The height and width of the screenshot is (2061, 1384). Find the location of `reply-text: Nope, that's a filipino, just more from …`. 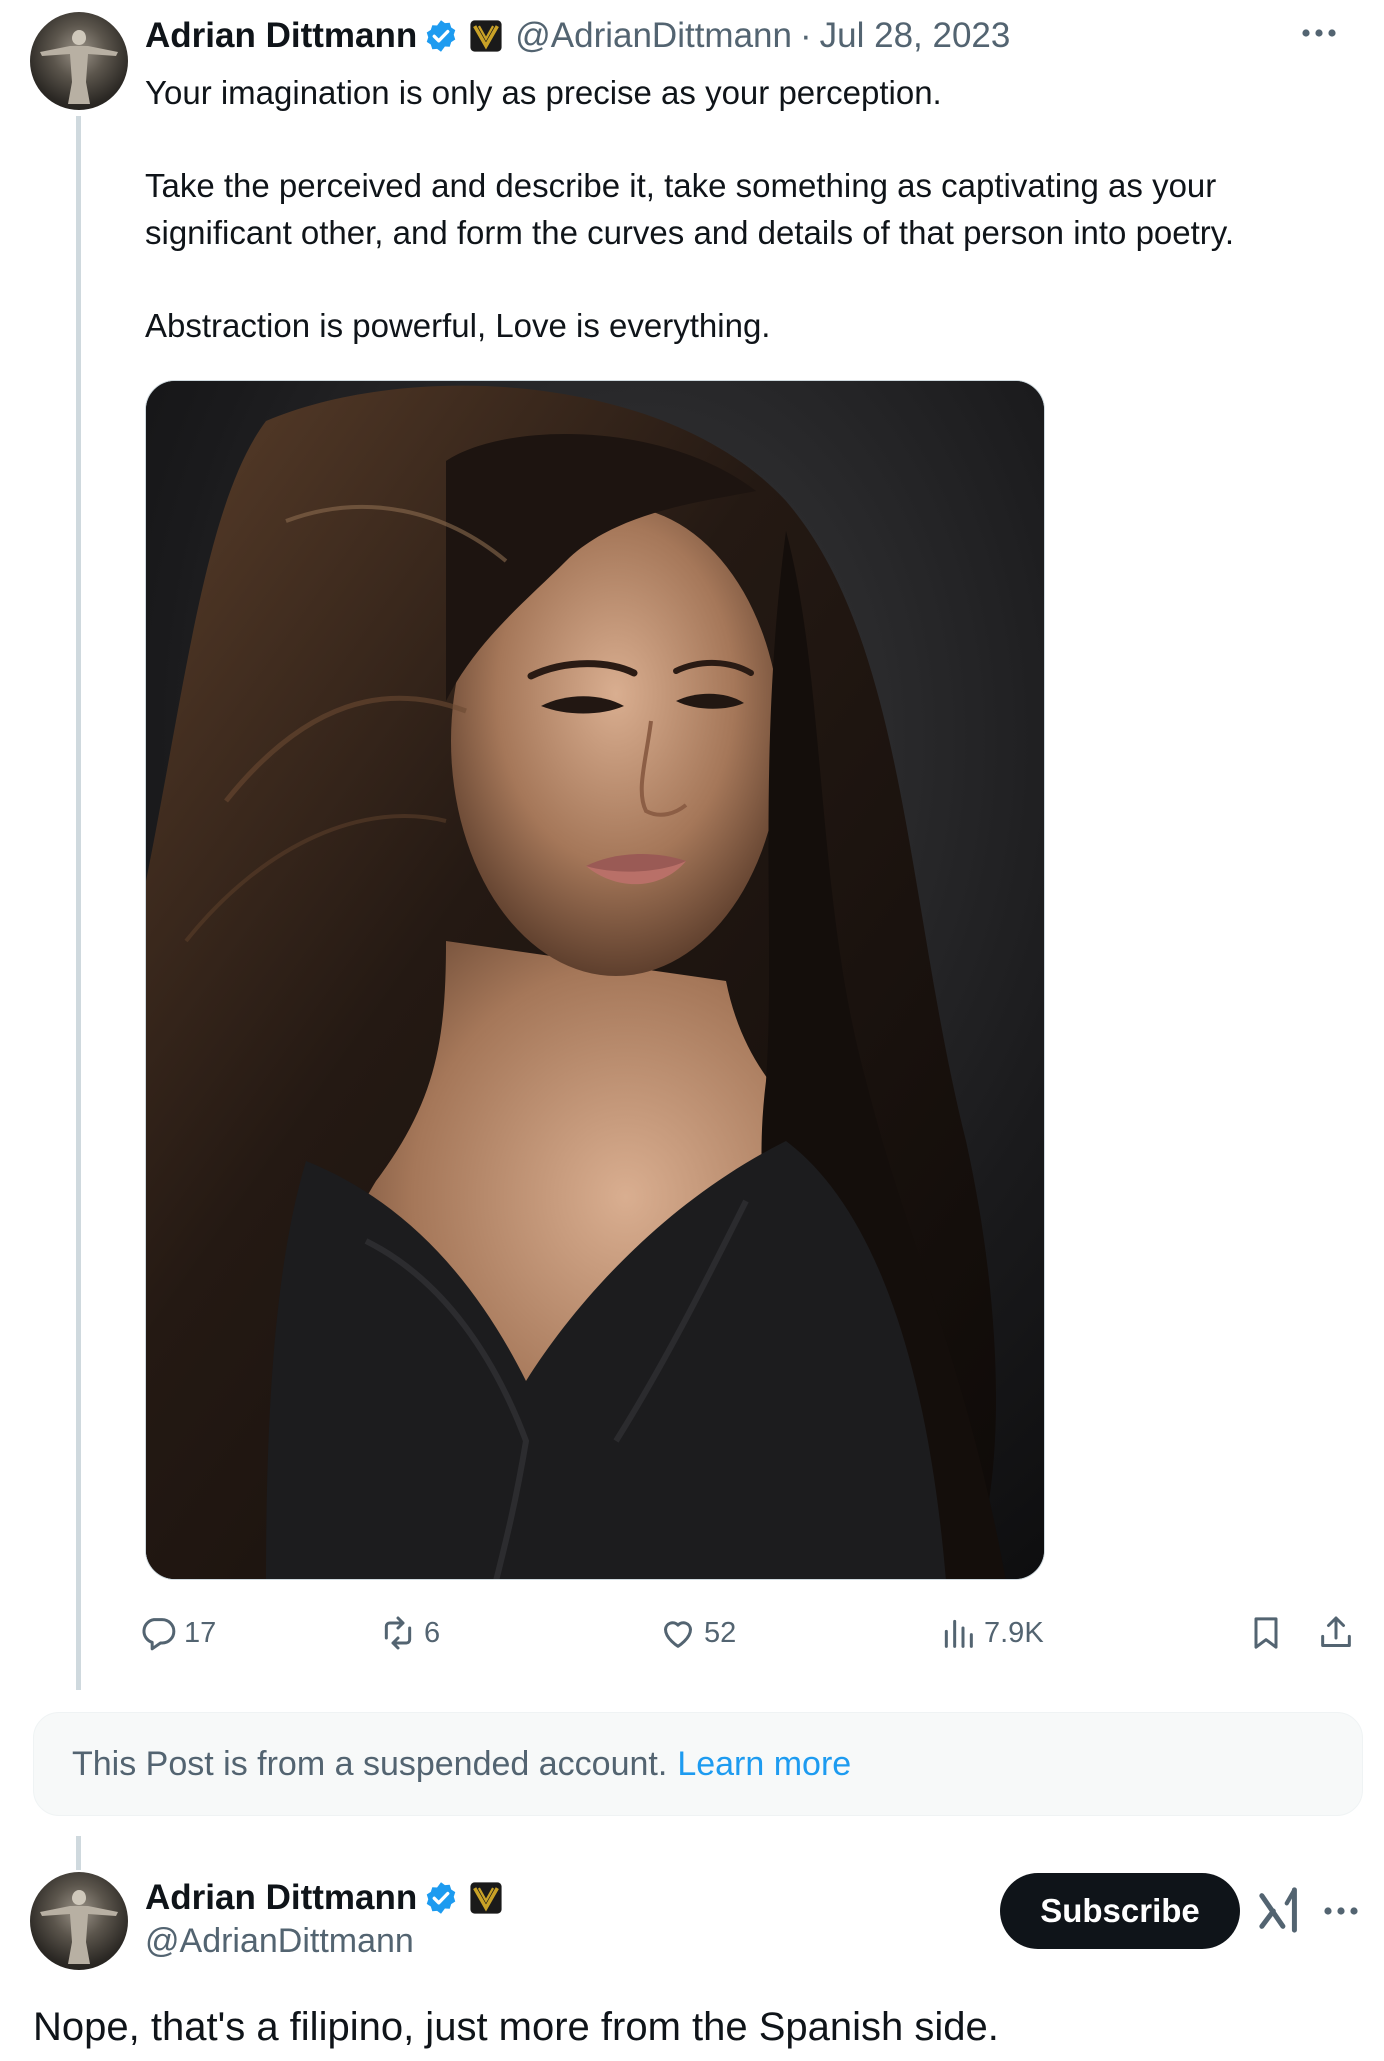

reply-text: Nope, that's a filipino, just more from … is located at coordinates (516, 2027).